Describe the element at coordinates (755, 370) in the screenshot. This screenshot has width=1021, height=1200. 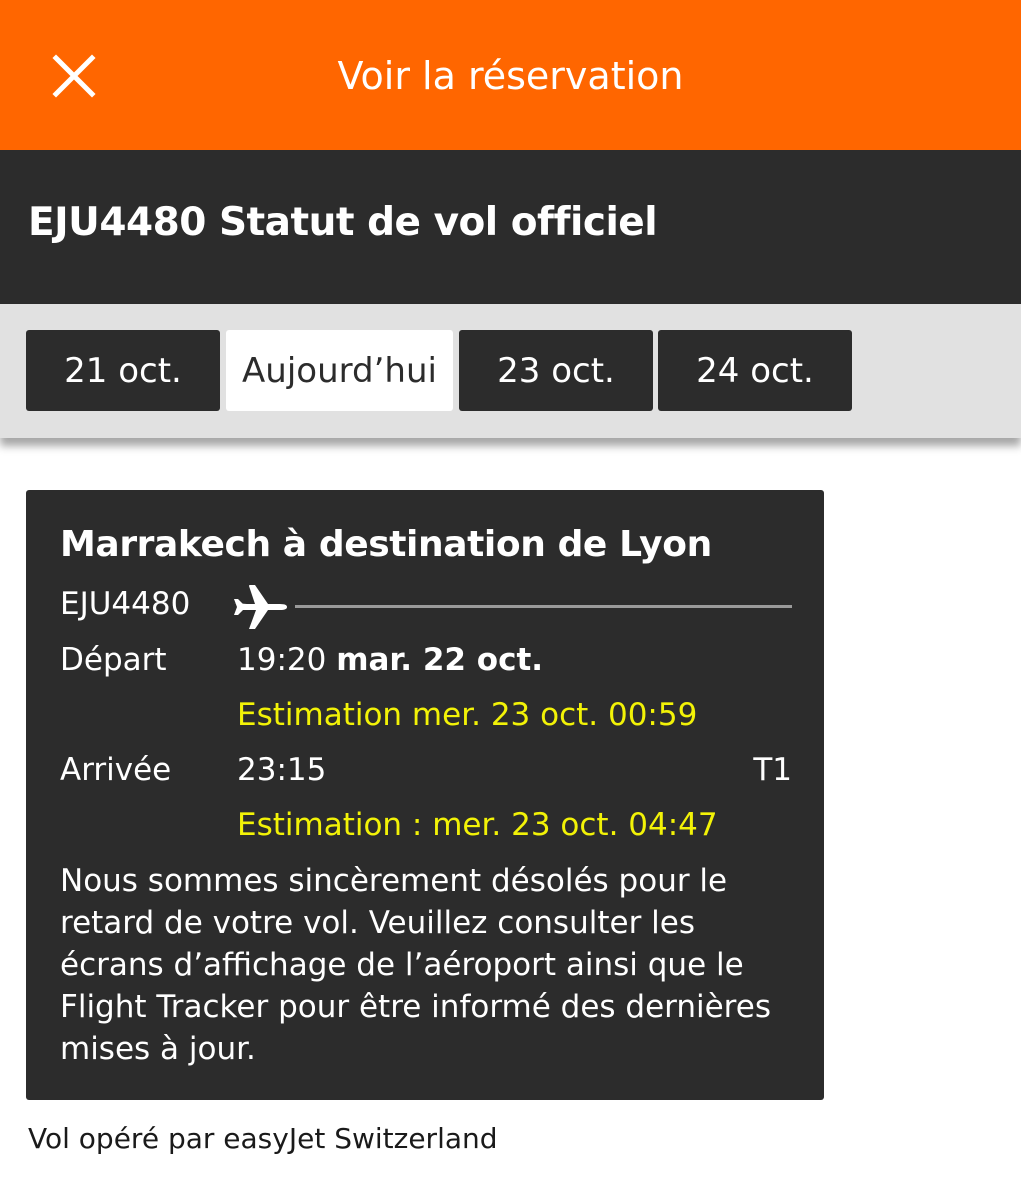
I see `tab-24-oct: 24 oct.` at that location.